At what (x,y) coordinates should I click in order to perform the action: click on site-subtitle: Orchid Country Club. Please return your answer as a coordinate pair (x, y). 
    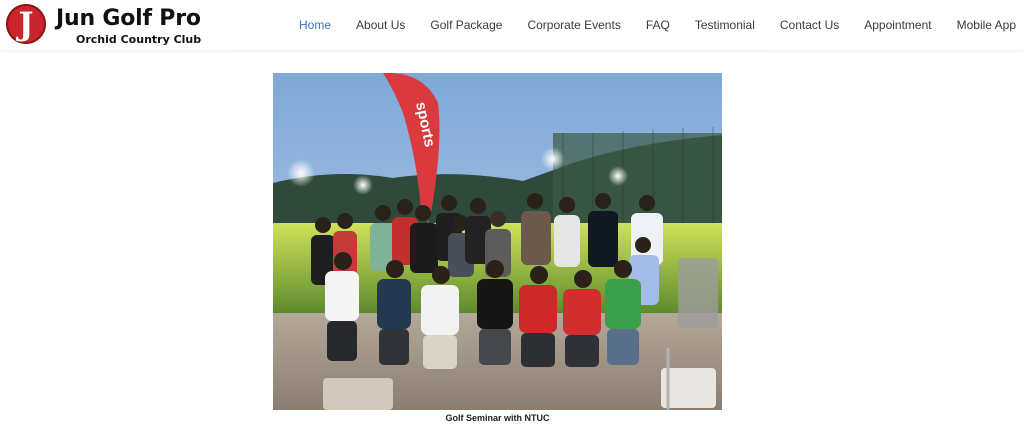
    Looking at the image, I should click on (139, 39).